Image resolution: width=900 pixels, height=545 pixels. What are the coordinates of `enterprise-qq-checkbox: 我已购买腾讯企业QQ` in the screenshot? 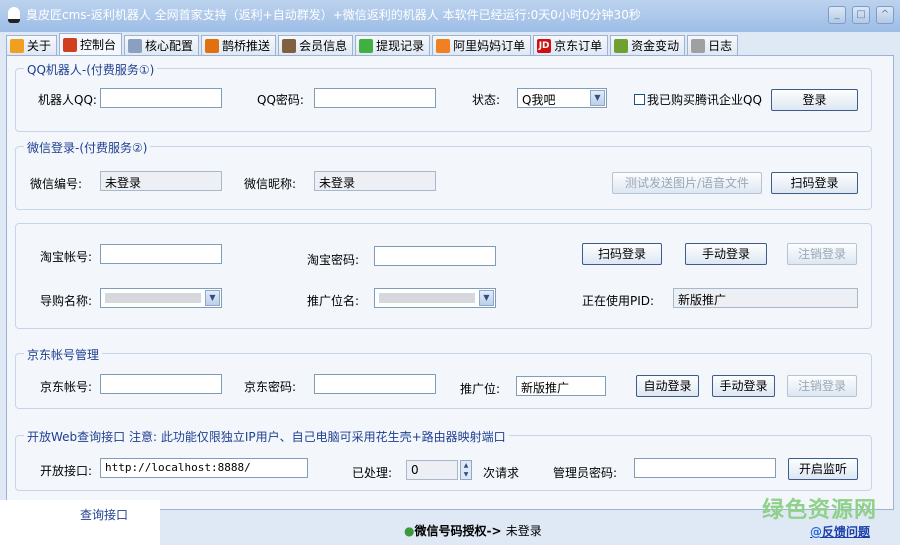 It's located at (698, 99).